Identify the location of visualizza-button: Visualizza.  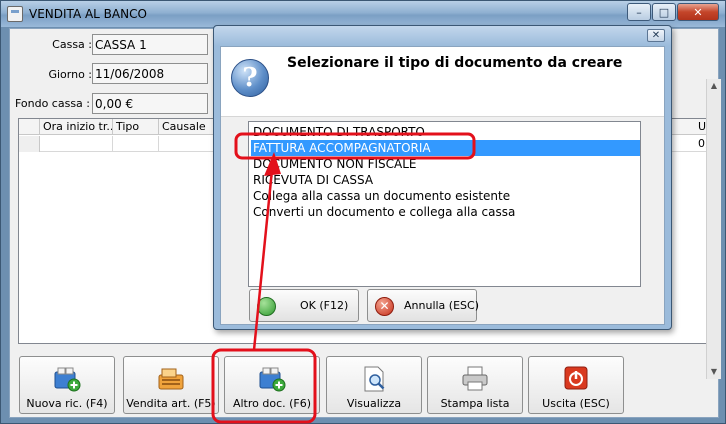
(374, 385).